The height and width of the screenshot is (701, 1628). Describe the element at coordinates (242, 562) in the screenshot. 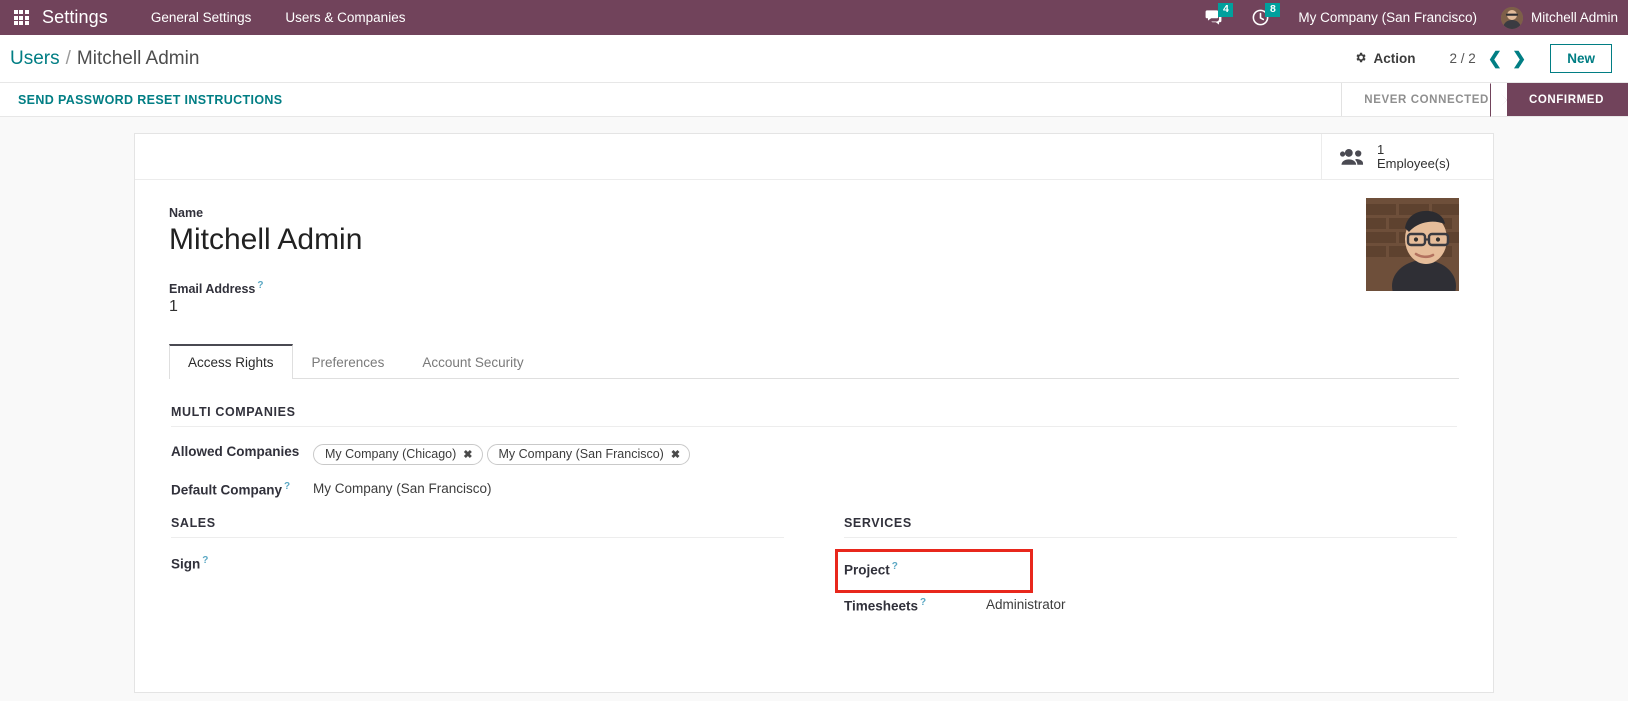

I see `sign-label: Sign?` at that location.